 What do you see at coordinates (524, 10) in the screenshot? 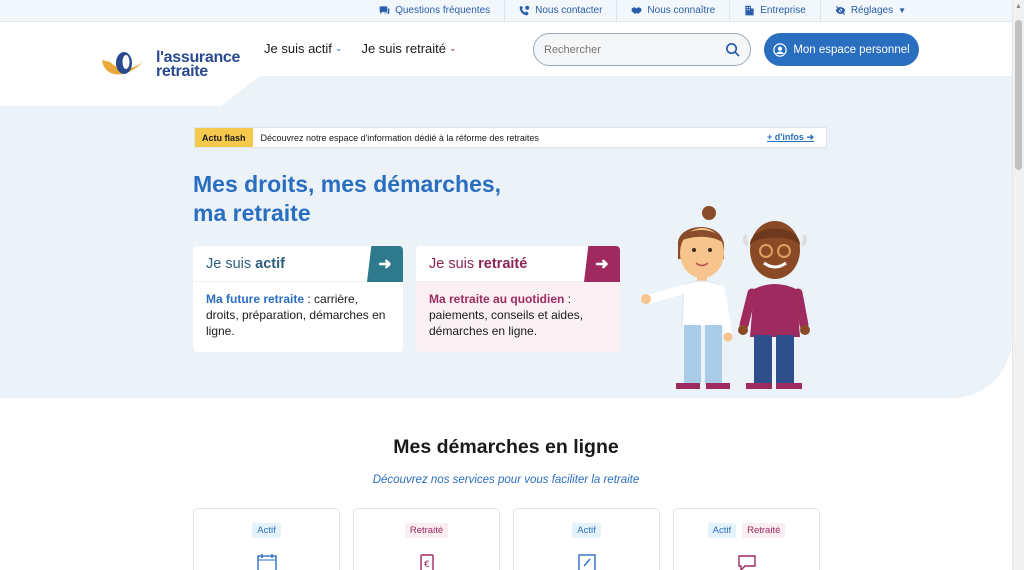
I see `phone-chat-icon` at bounding box center [524, 10].